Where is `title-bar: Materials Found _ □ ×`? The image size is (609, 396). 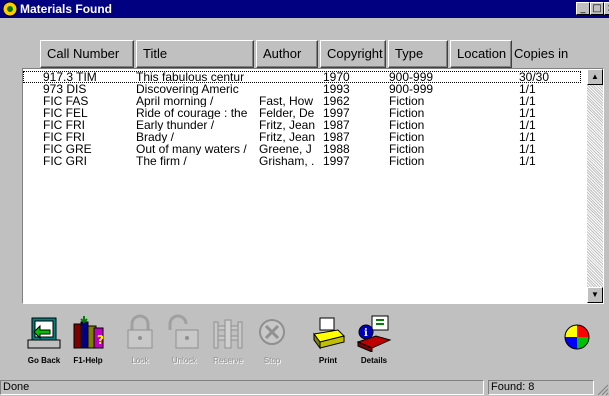 title-bar: Materials Found _ □ × is located at coordinates (304, 9).